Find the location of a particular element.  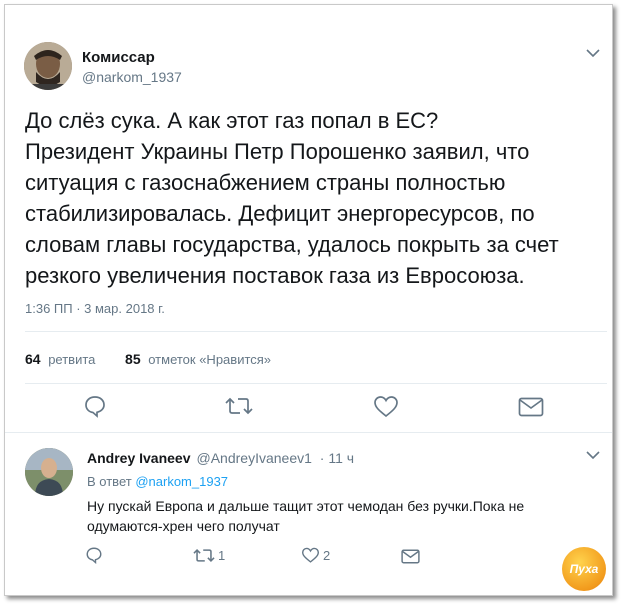

like-button is located at coordinates (386, 407).